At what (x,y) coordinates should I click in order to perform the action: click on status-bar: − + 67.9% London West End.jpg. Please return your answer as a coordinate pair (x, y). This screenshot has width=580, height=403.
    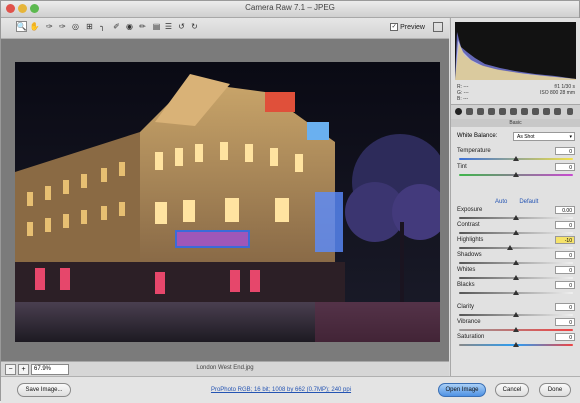
    Looking at the image, I should click on (225, 368).